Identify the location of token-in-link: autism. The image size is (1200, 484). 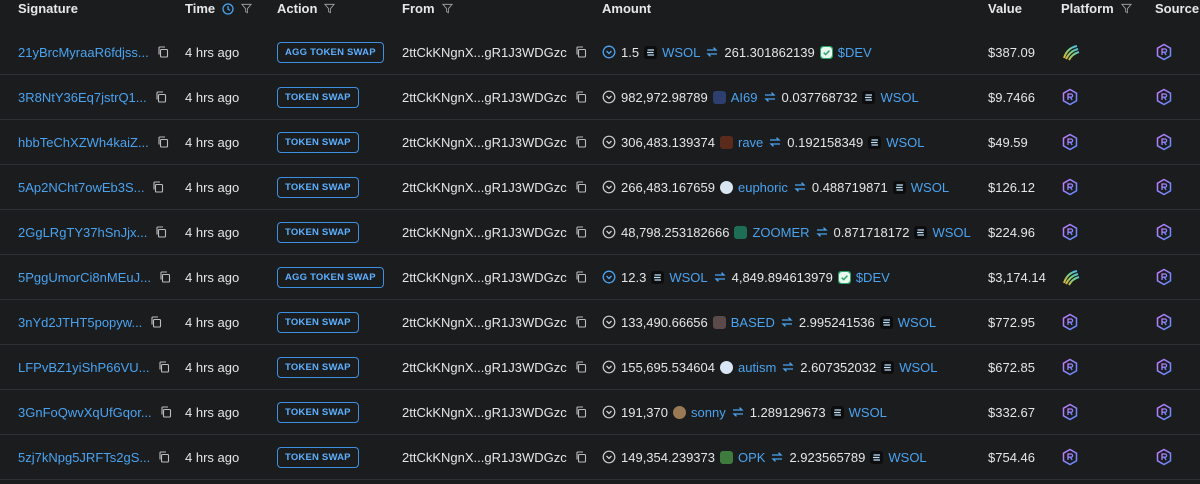
(757, 367).